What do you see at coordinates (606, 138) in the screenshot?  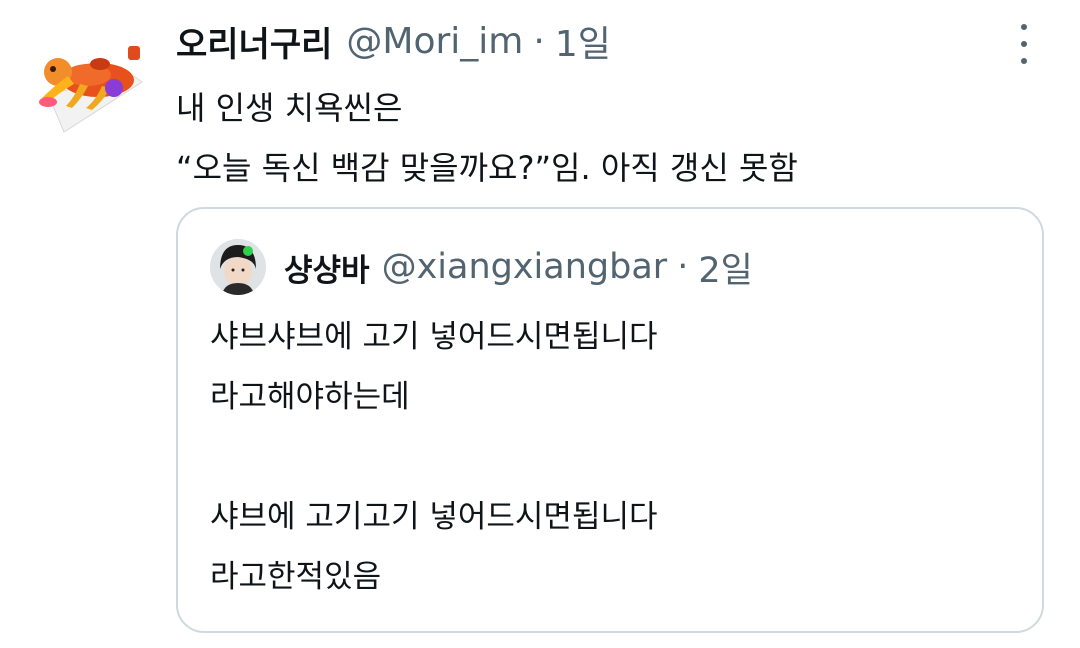 I see `tweet-text: 내 인생 치욕씬은 “오늘 독신 백감 맞을까요?”임. 아직 갱신 못함` at bounding box center [606, 138].